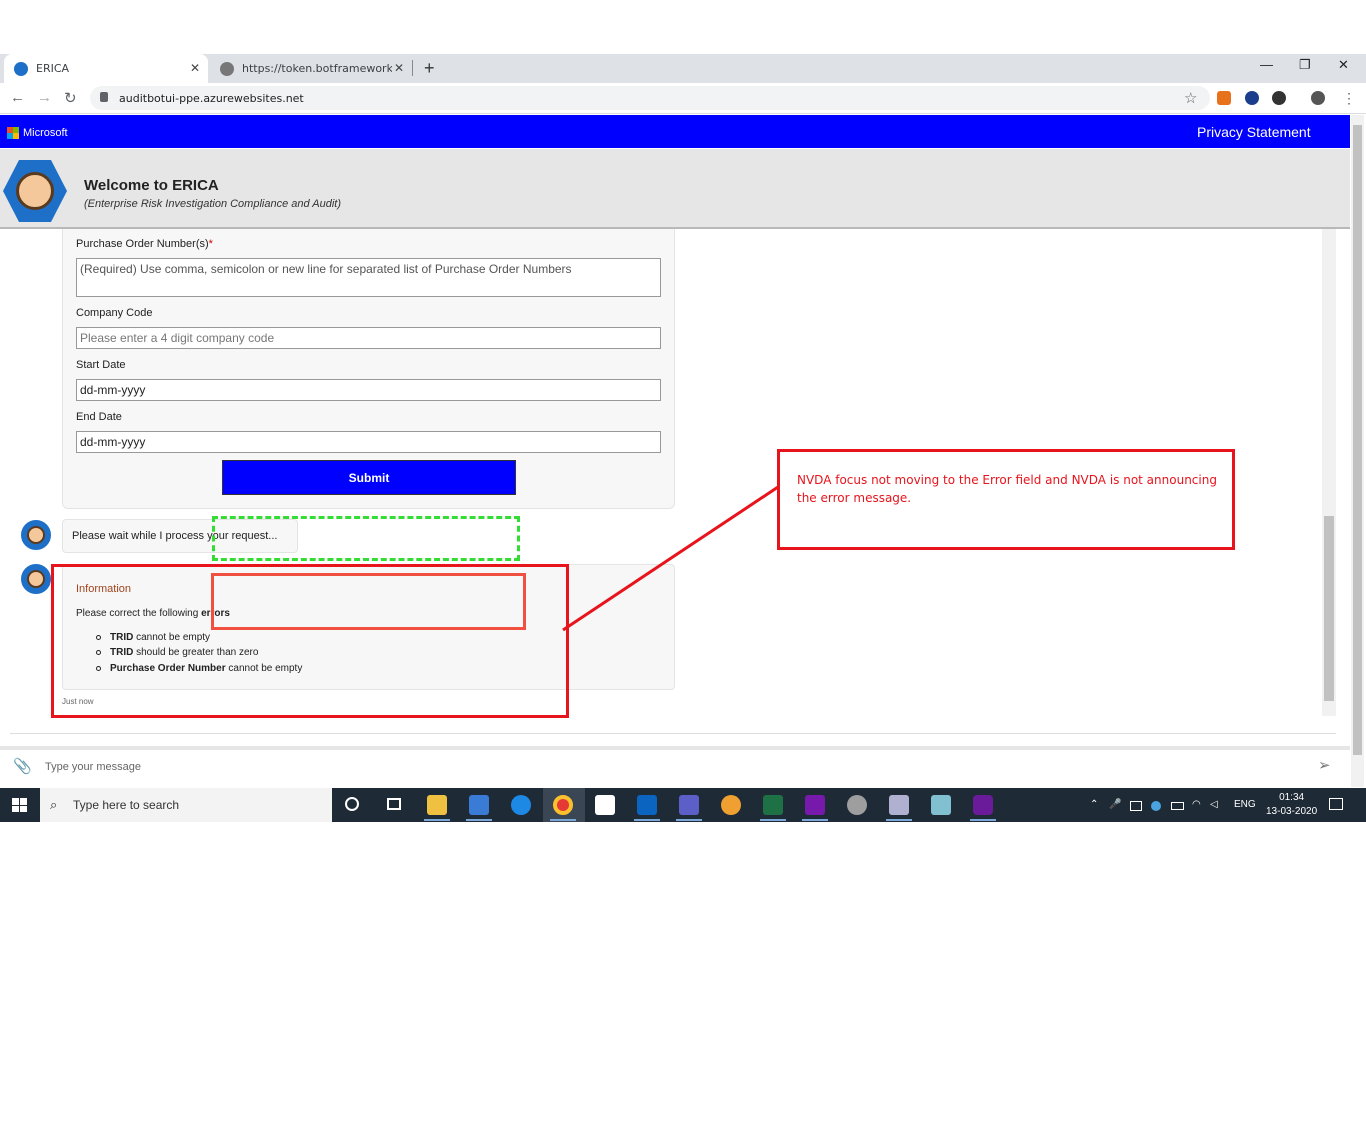 This screenshot has width=1366, height=1140. What do you see at coordinates (366, 538) in the screenshot?
I see `focus-highlight-box` at bounding box center [366, 538].